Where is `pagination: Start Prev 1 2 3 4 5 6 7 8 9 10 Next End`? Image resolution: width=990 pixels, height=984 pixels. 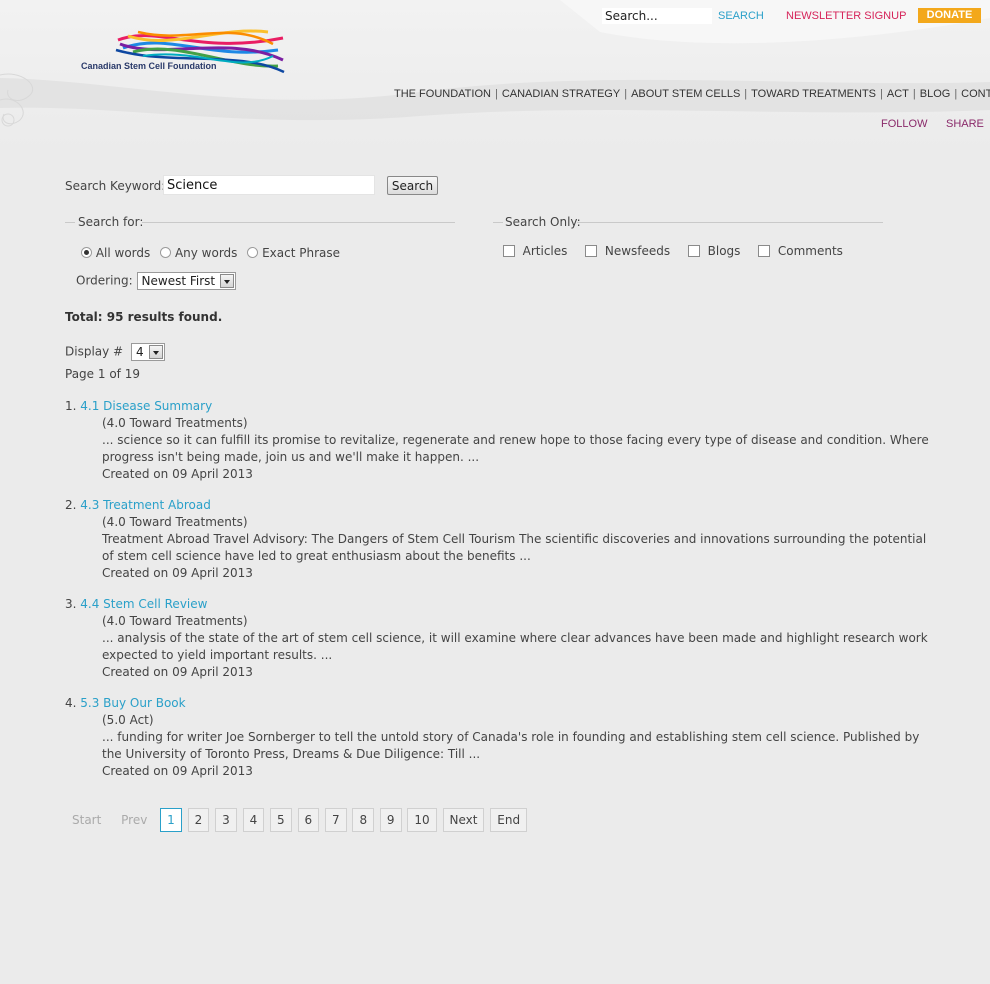
pagination: Start Prev 1 2 3 4 5 6 7 8 9 10 Next End is located at coordinates (297, 820).